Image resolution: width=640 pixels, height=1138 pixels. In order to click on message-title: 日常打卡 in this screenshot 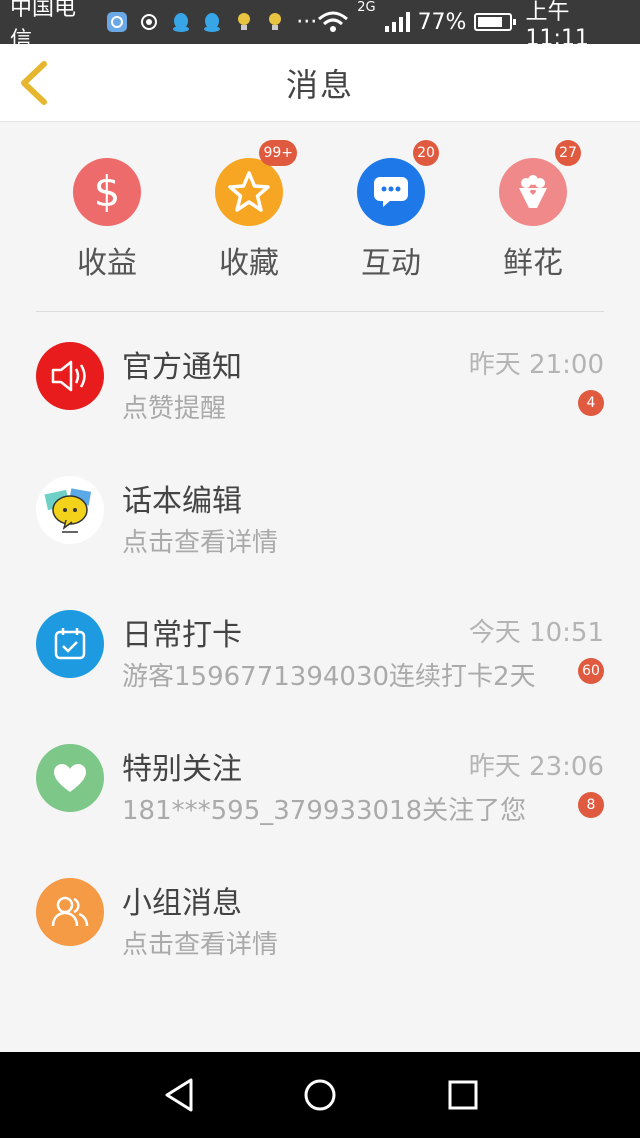, I will do `click(182, 635)`.